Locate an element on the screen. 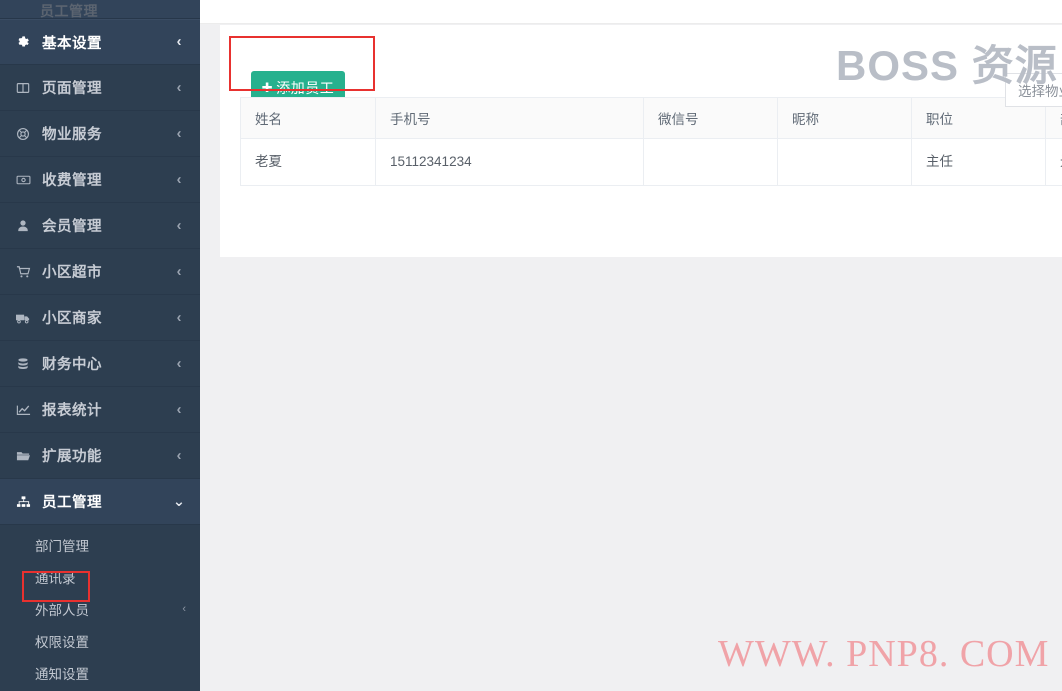 The width and height of the screenshot is (1062, 691). property-select-placeholder: 选择物业 is located at coordinates (1040, 91).